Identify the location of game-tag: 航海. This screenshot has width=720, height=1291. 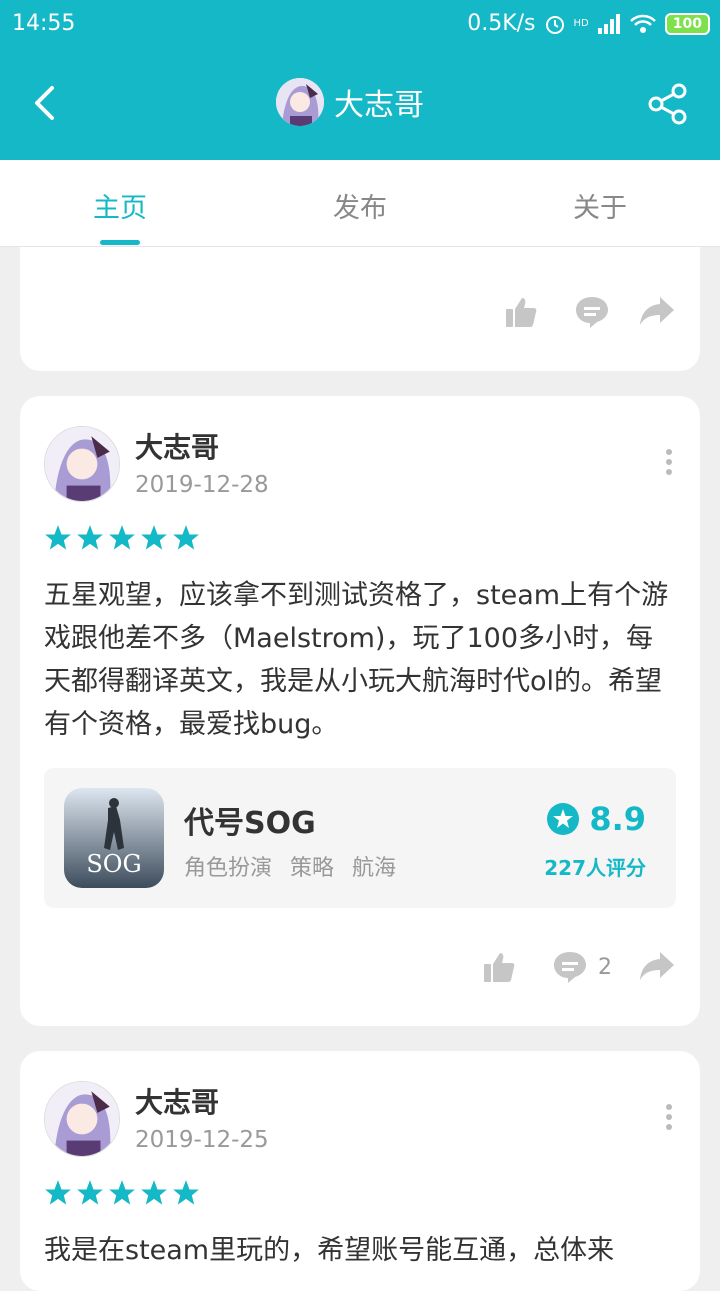
(374, 868).